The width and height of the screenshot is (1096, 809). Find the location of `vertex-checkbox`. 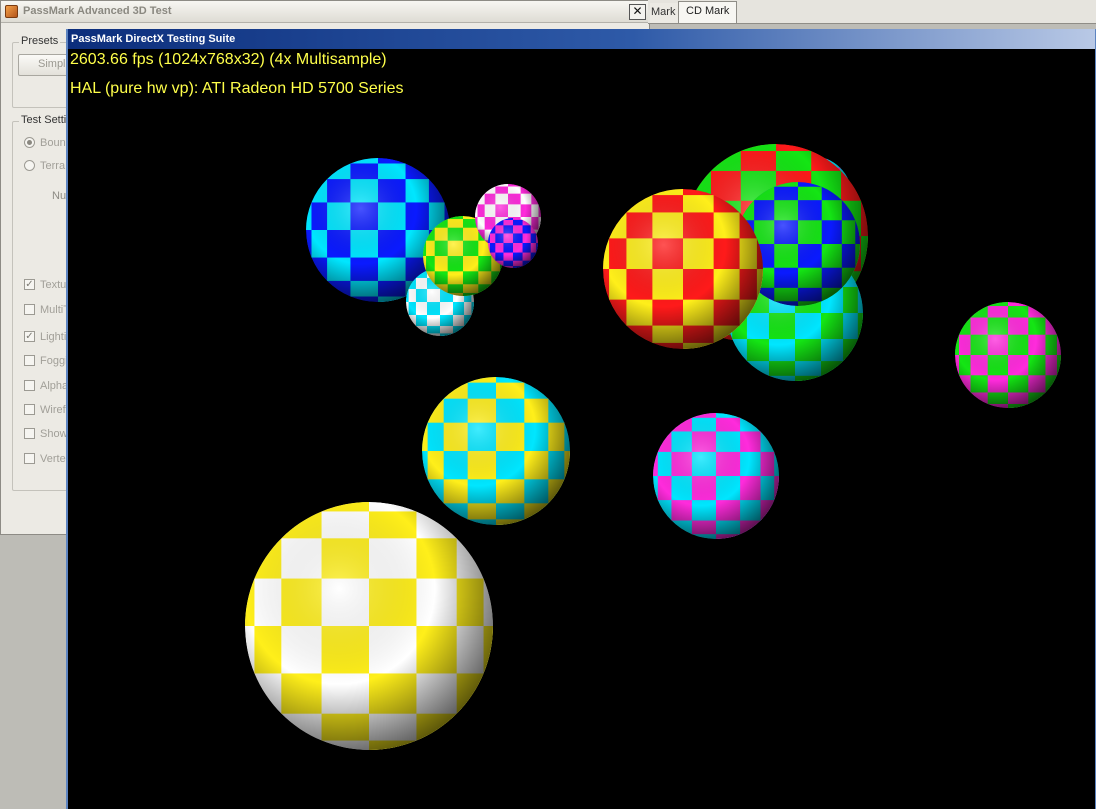

vertex-checkbox is located at coordinates (29, 458).